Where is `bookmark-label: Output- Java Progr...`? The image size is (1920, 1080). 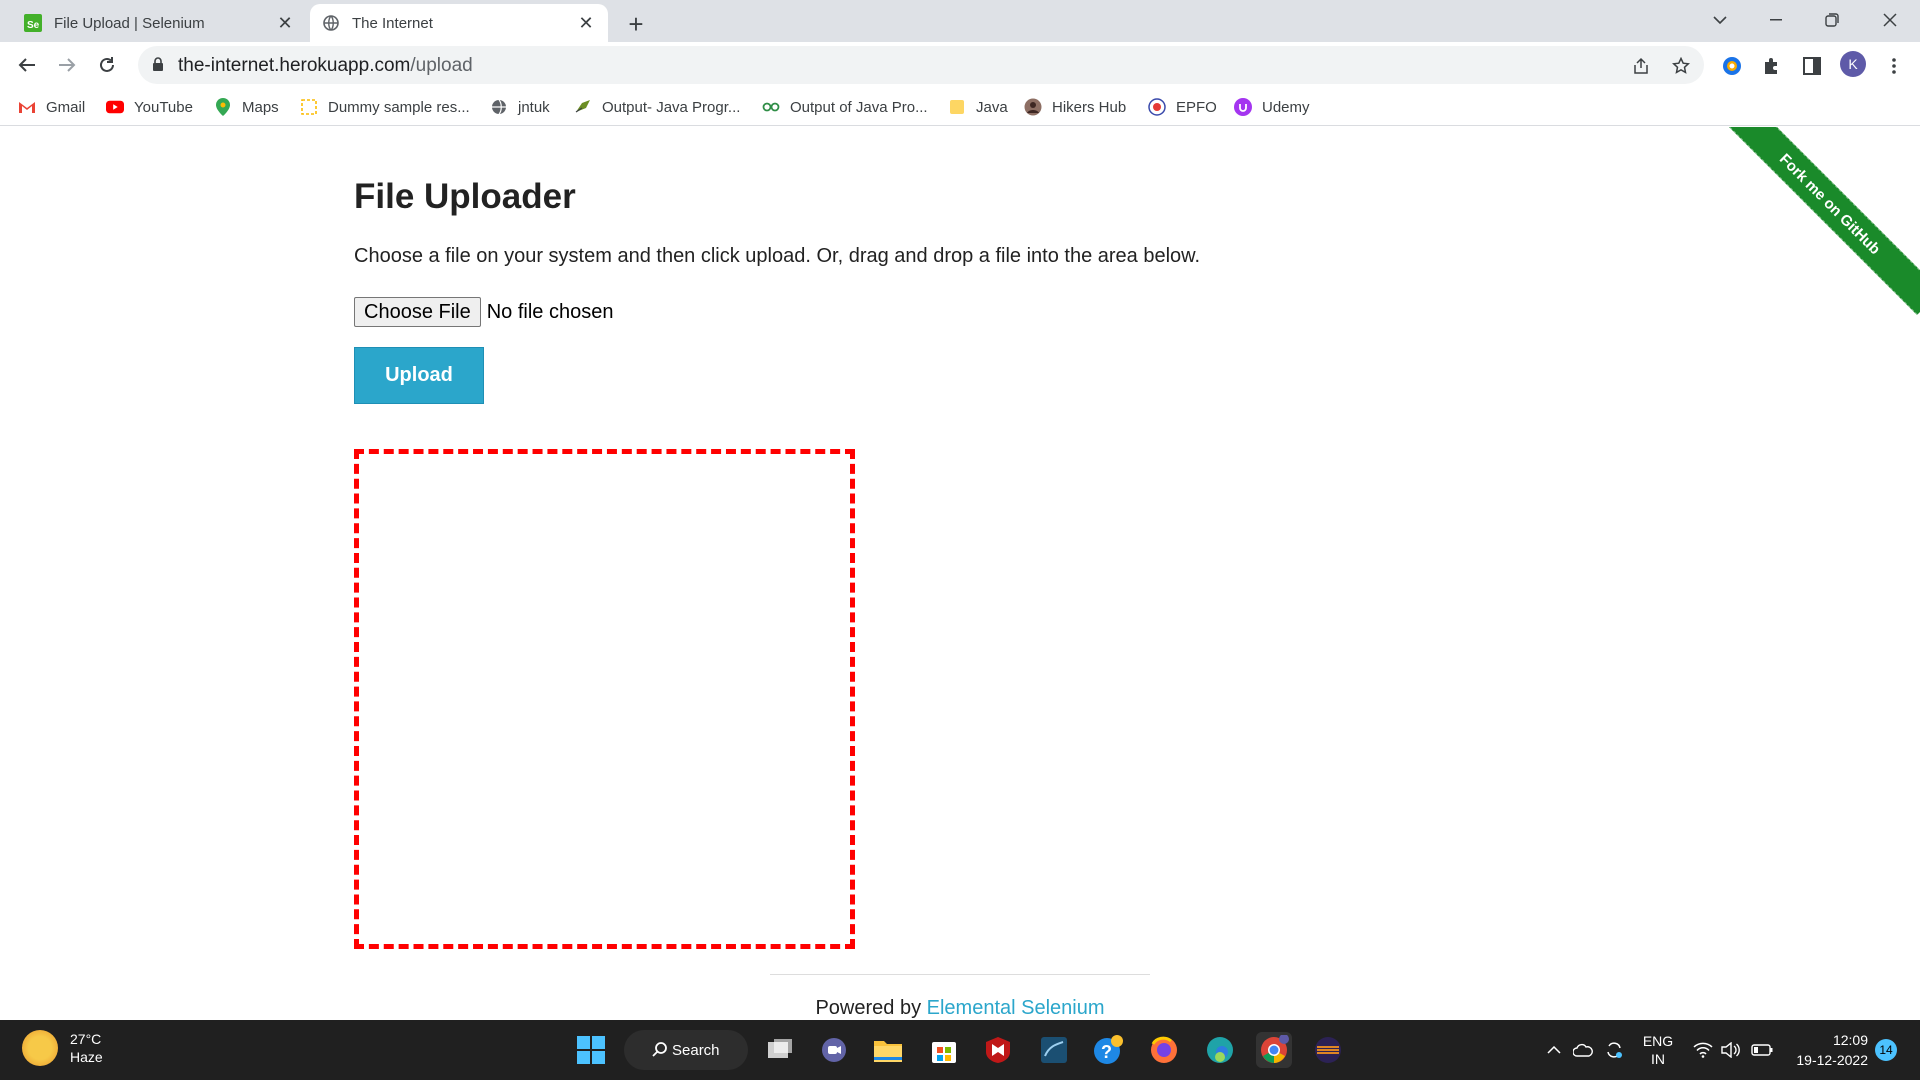 bookmark-label: Output- Java Progr... is located at coordinates (671, 107).